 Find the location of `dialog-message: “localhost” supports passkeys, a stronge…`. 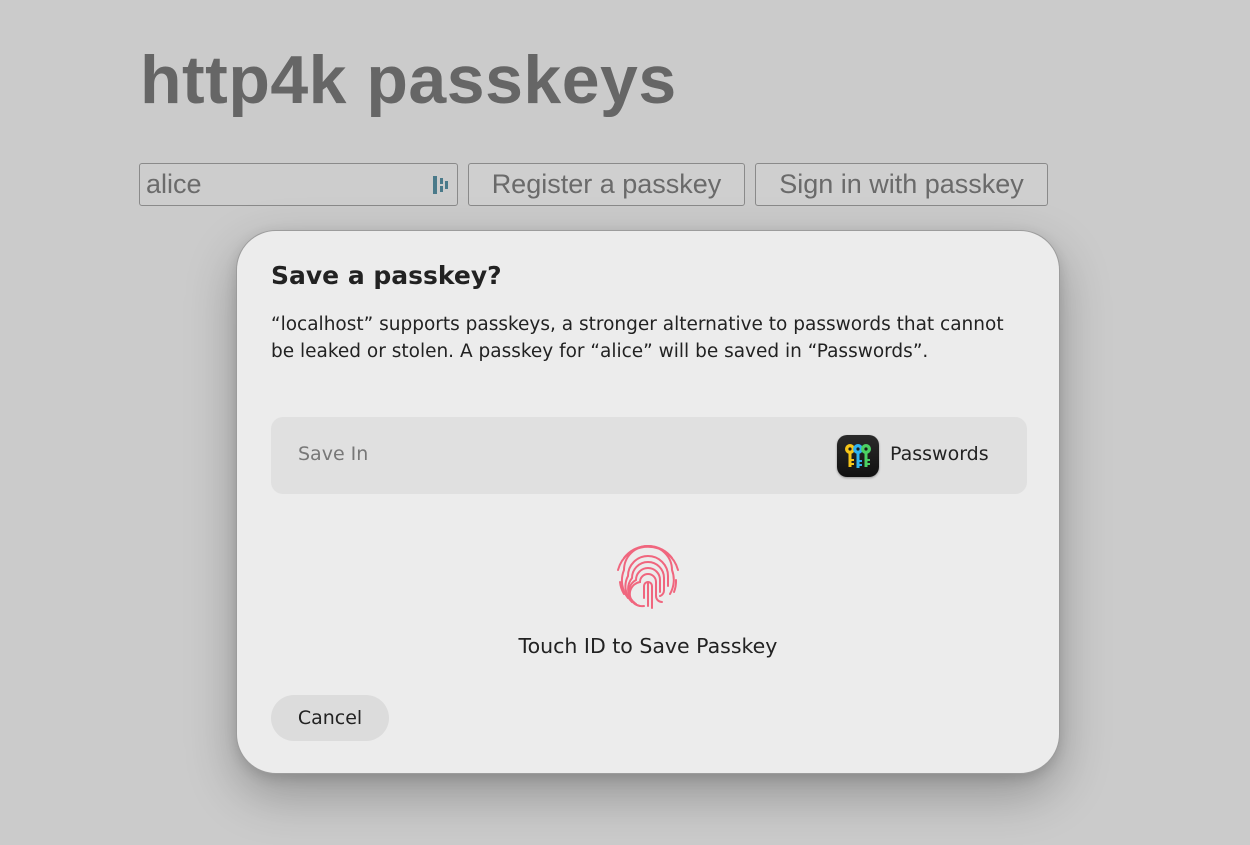

dialog-message: “localhost” supports passkeys, a stronge… is located at coordinates (637, 338).